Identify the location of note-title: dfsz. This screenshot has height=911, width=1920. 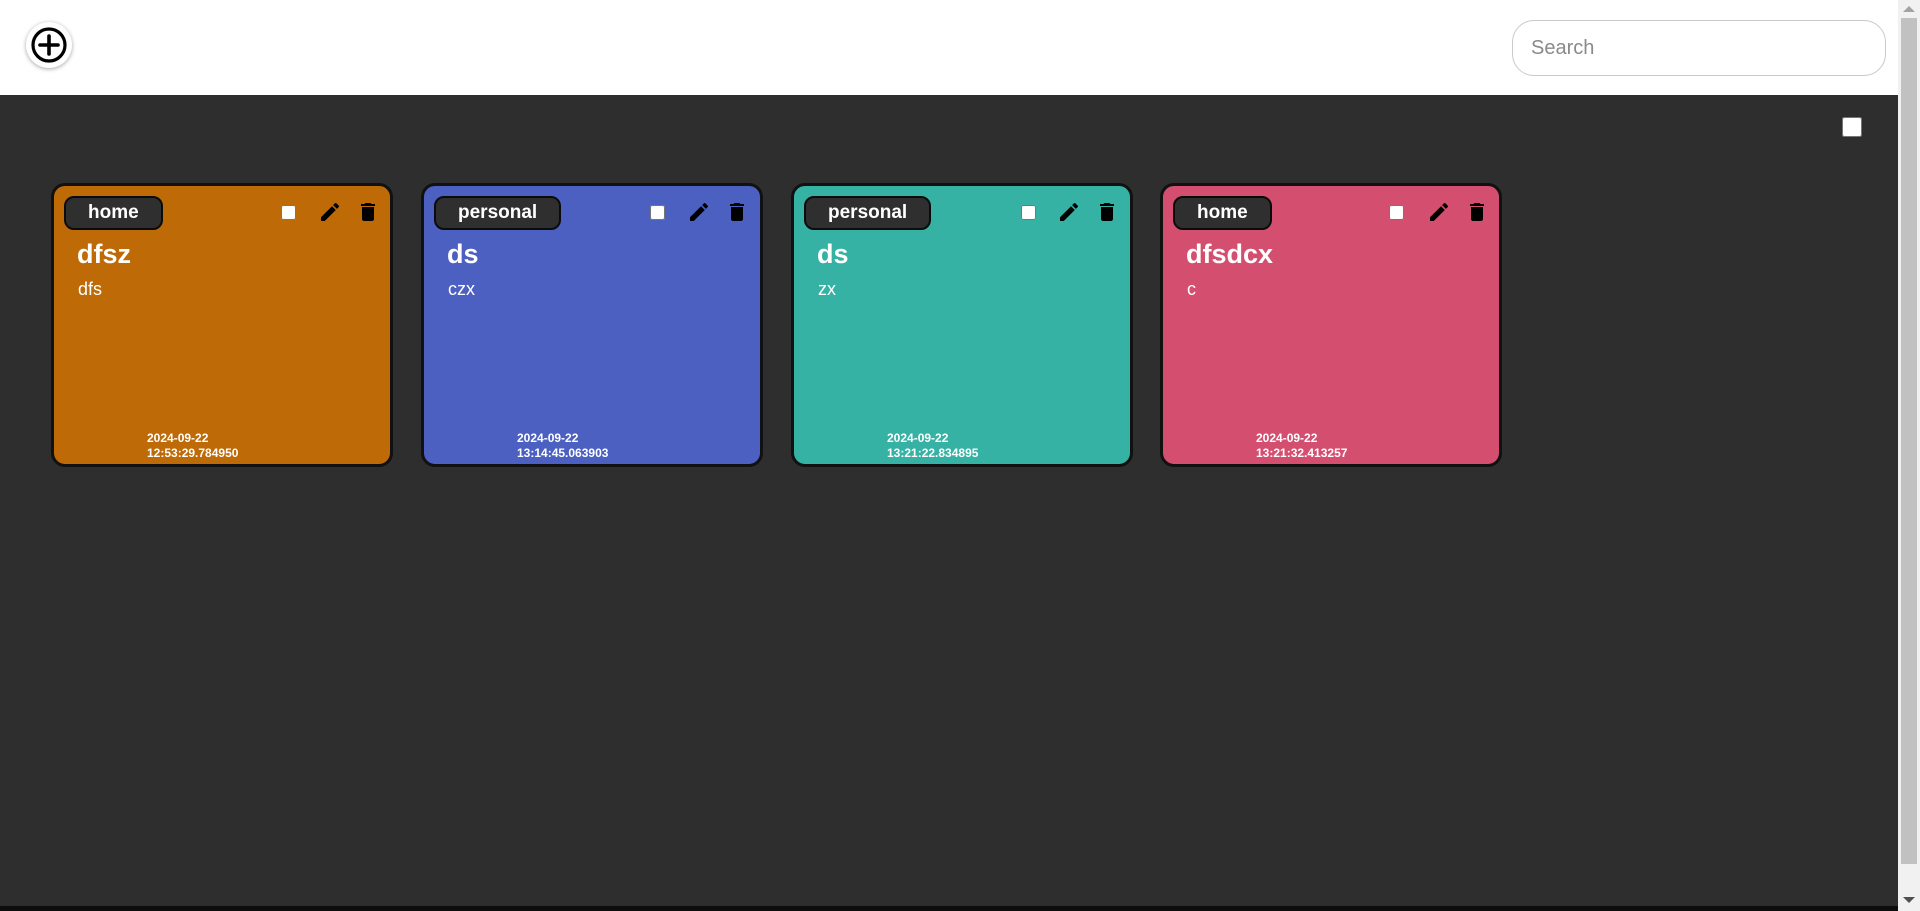
(104, 254).